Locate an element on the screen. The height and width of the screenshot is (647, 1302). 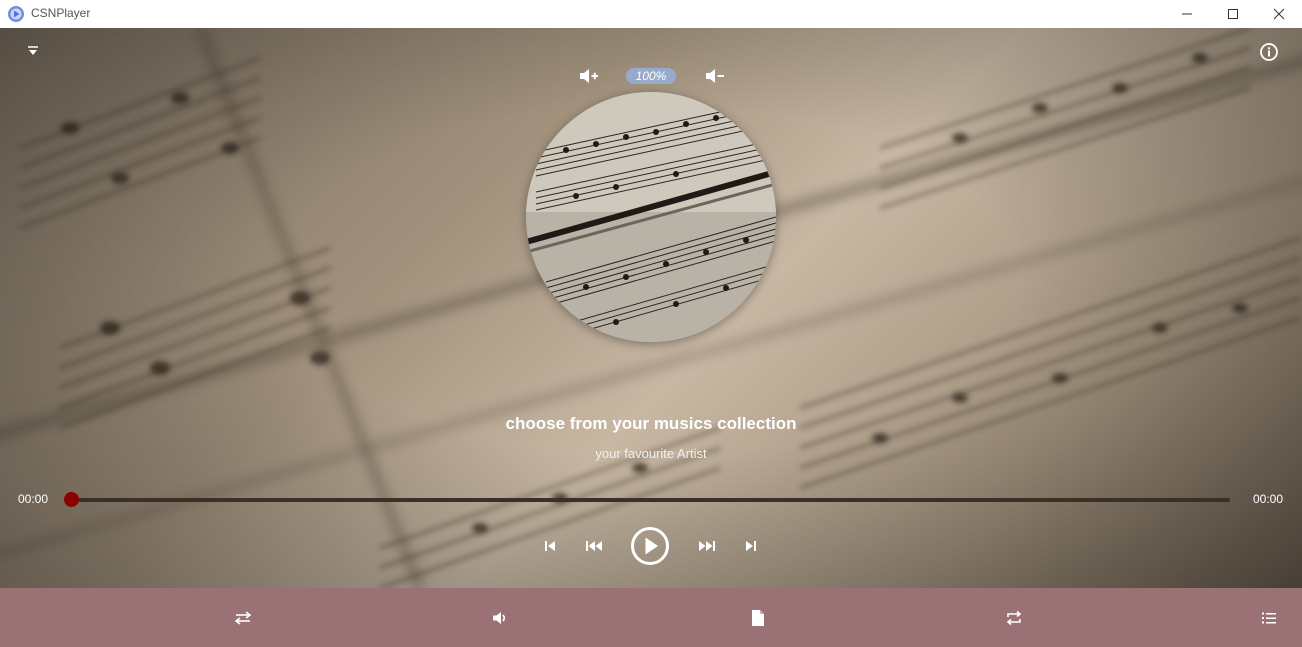
repeat-icon is located at coordinates (1014, 618).